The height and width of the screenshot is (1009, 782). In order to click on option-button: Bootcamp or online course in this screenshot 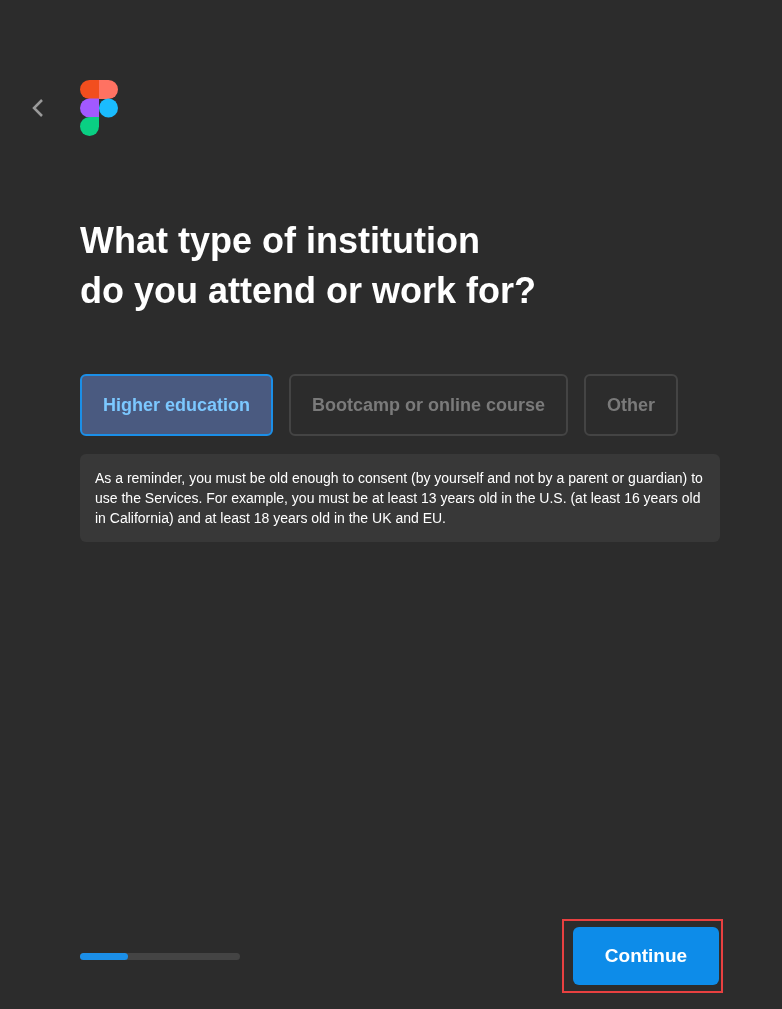, I will do `click(429, 405)`.